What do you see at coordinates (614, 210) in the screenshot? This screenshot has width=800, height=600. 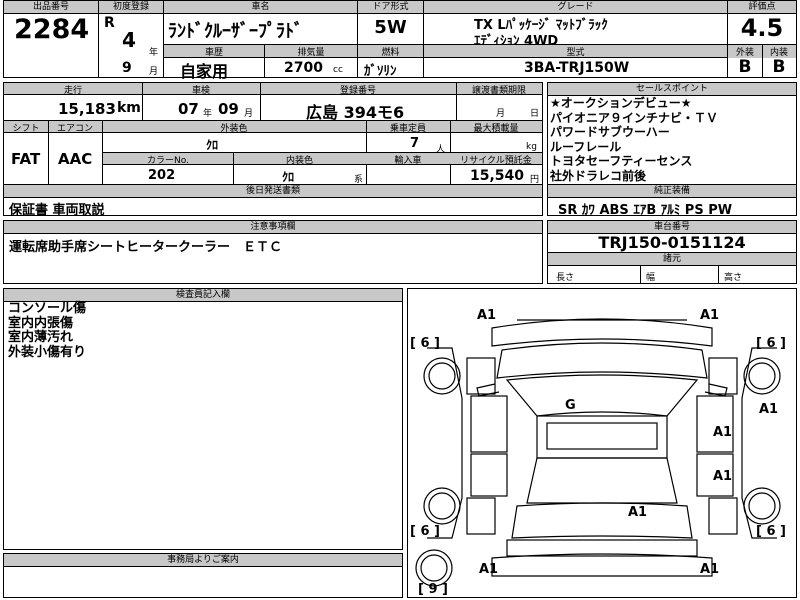 I see `equipment-item: ABS` at bounding box center [614, 210].